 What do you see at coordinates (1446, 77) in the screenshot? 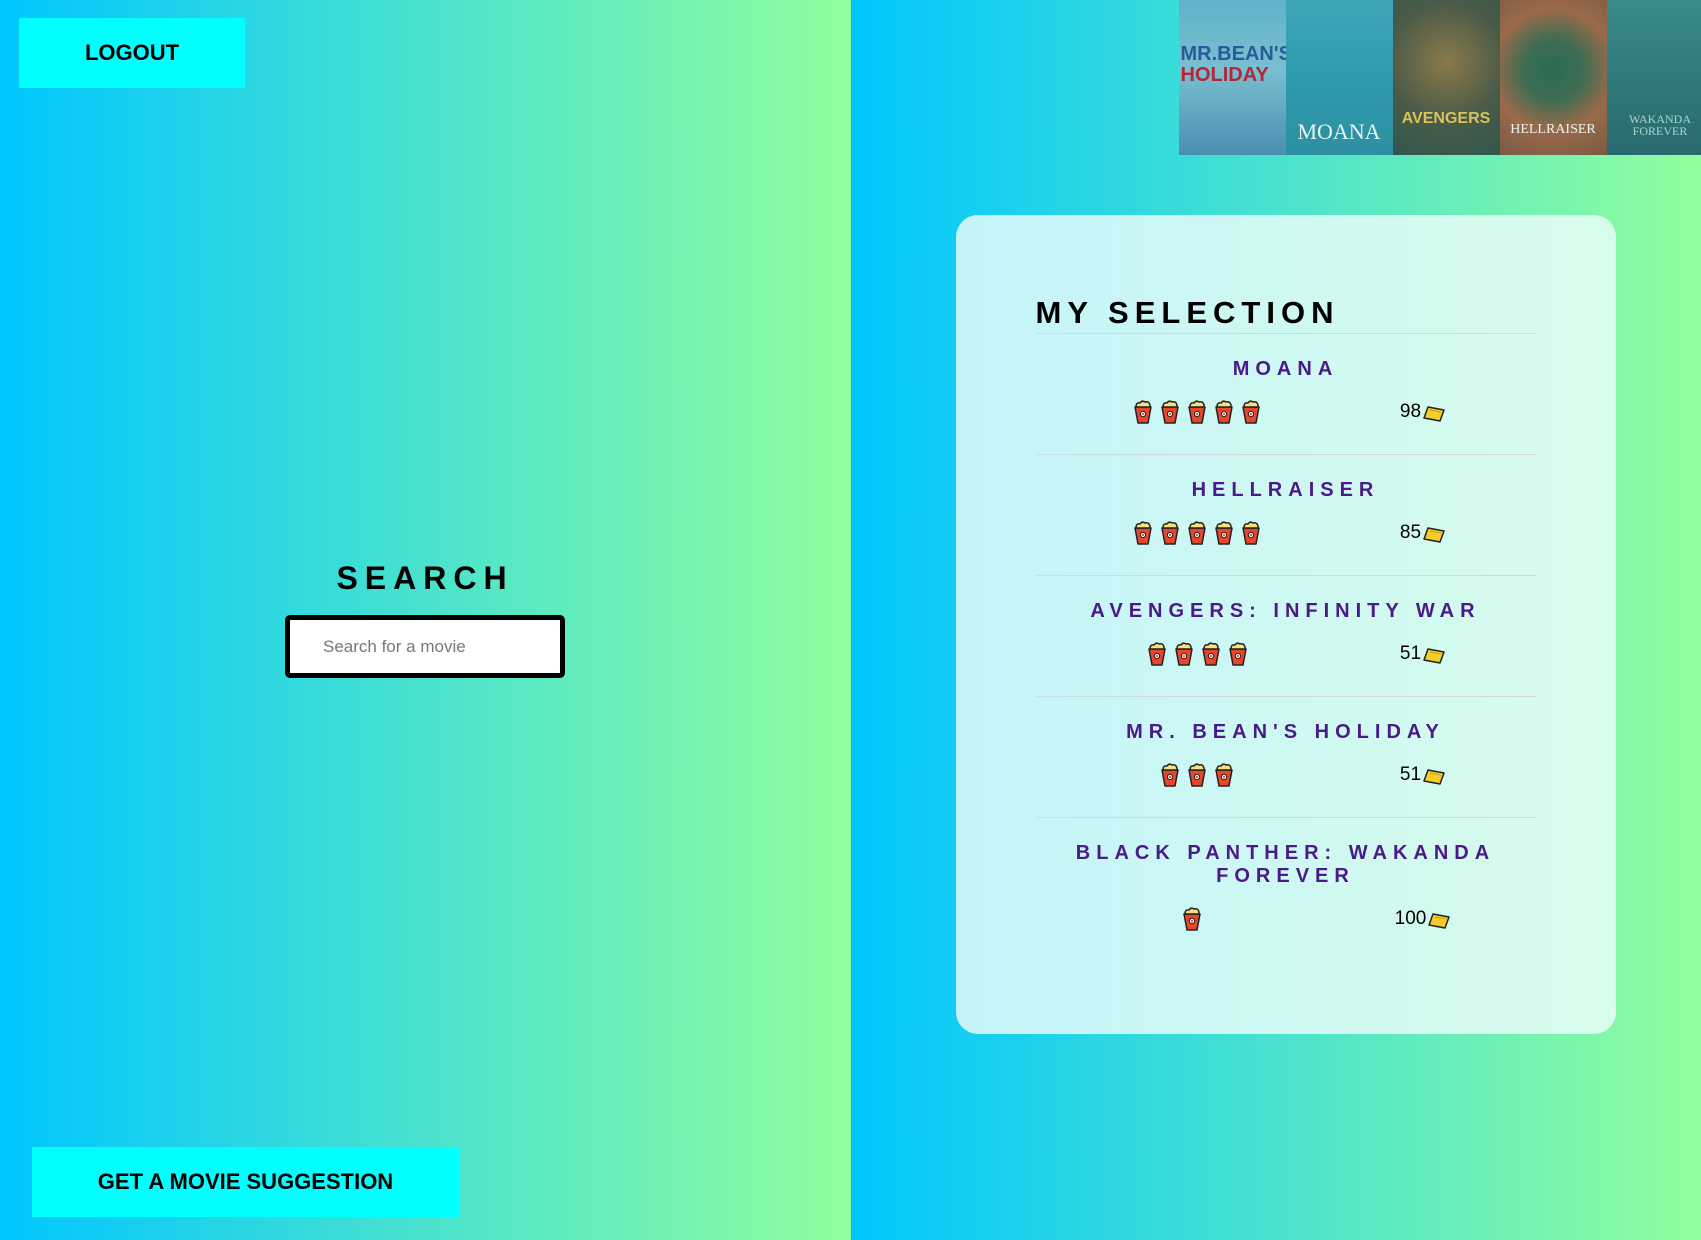
I see `poster-avengers: AVENGERS` at bounding box center [1446, 77].